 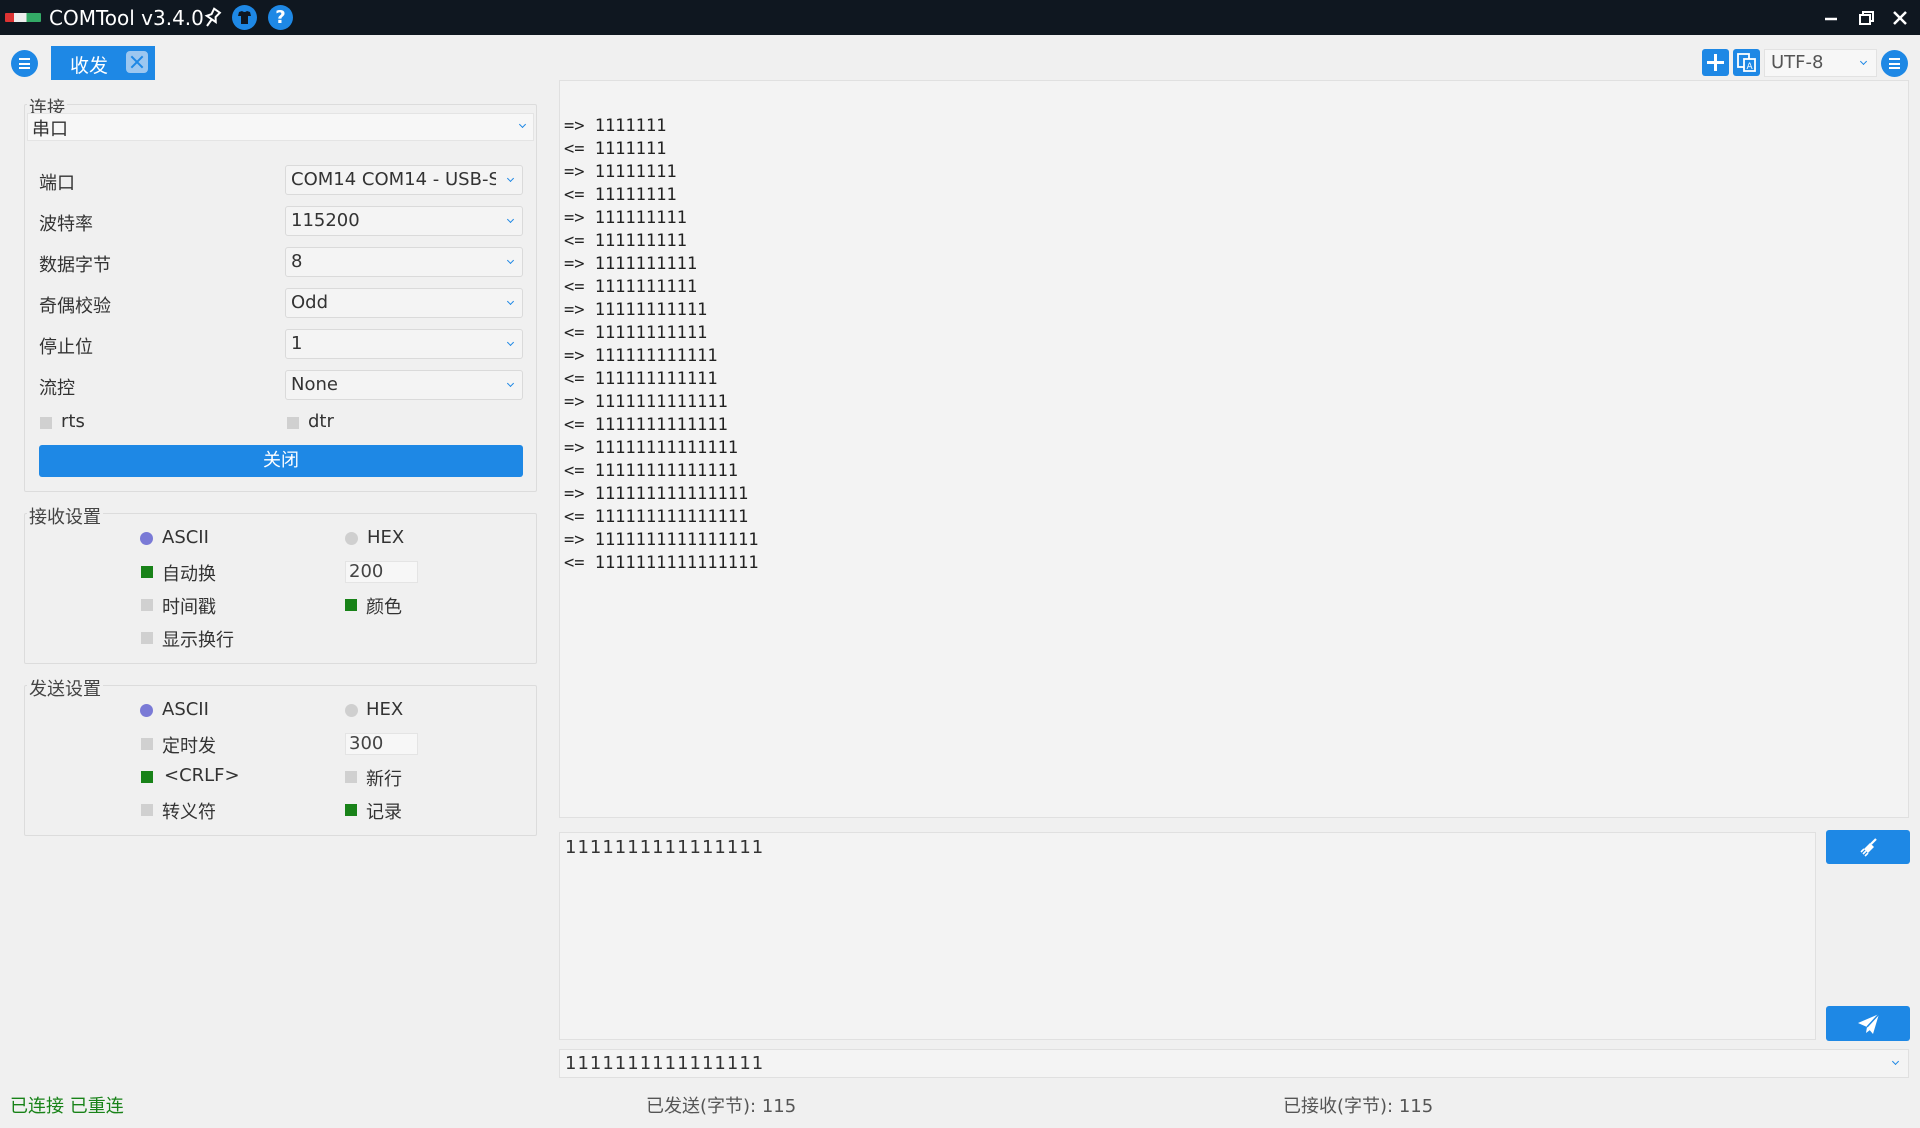 I want to click on baudrate-select: 115200, so click(x=404, y=221).